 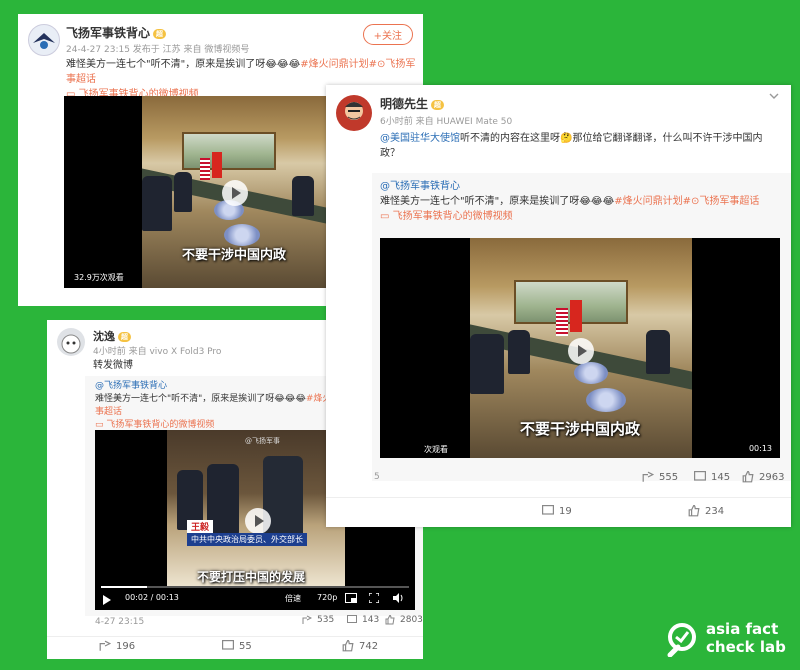 I want to click on view-count: 32.9万次观看, so click(x=99, y=277).